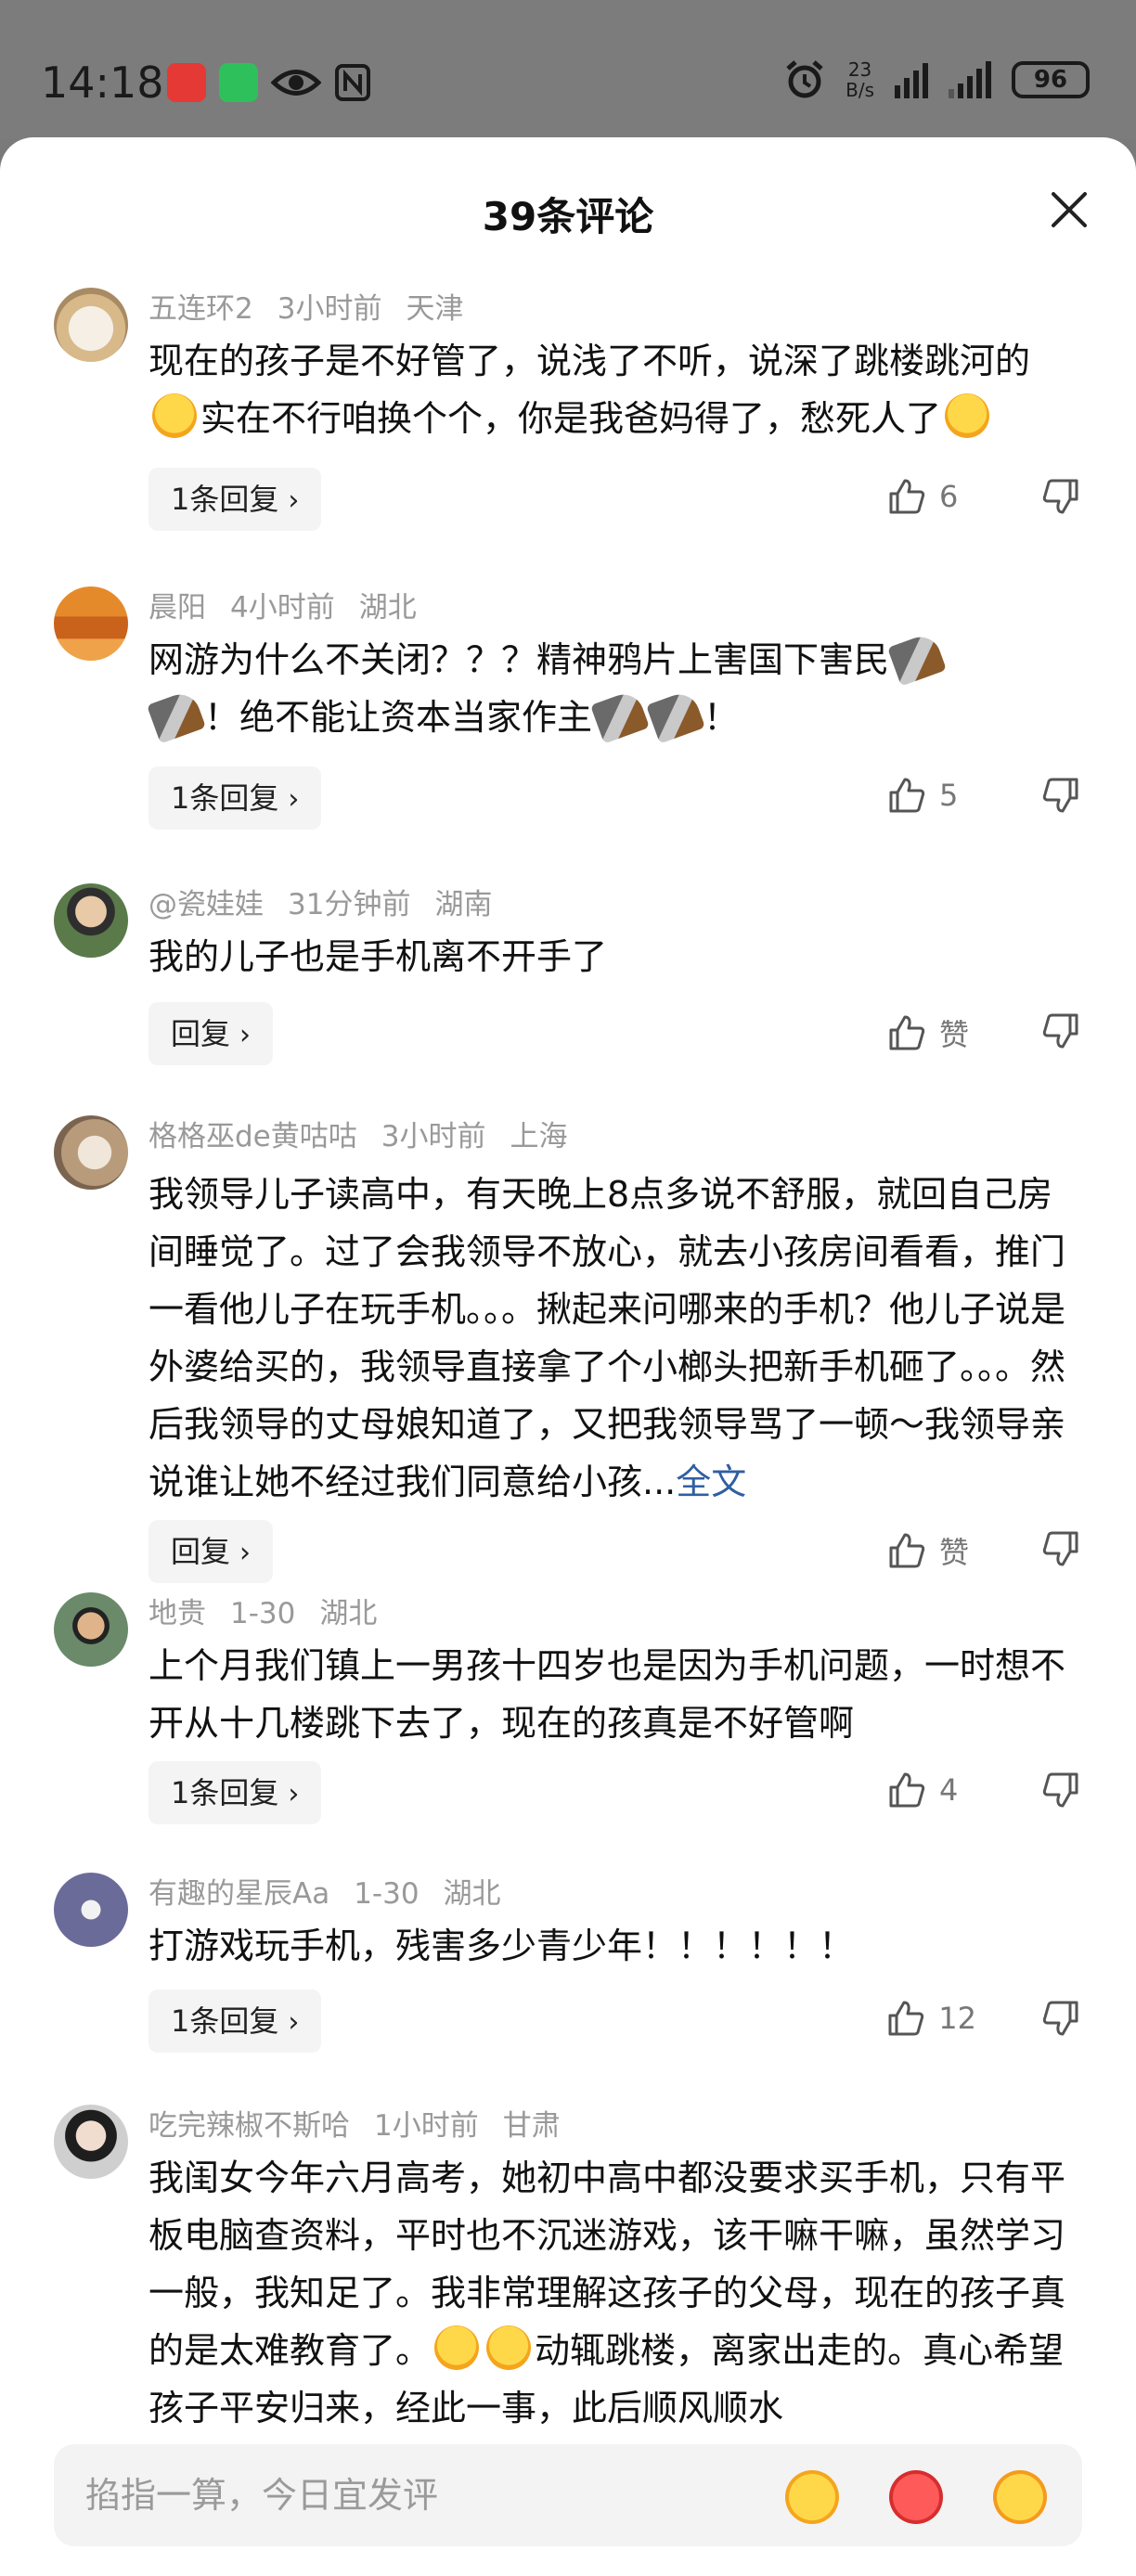 The image size is (1136, 2576). Describe the element at coordinates (589, 361) in the screenshot. I see `comment-text-part: 现在的孩子是不好管了，说浅了不听，说深了跳楼跳河的` at that location.